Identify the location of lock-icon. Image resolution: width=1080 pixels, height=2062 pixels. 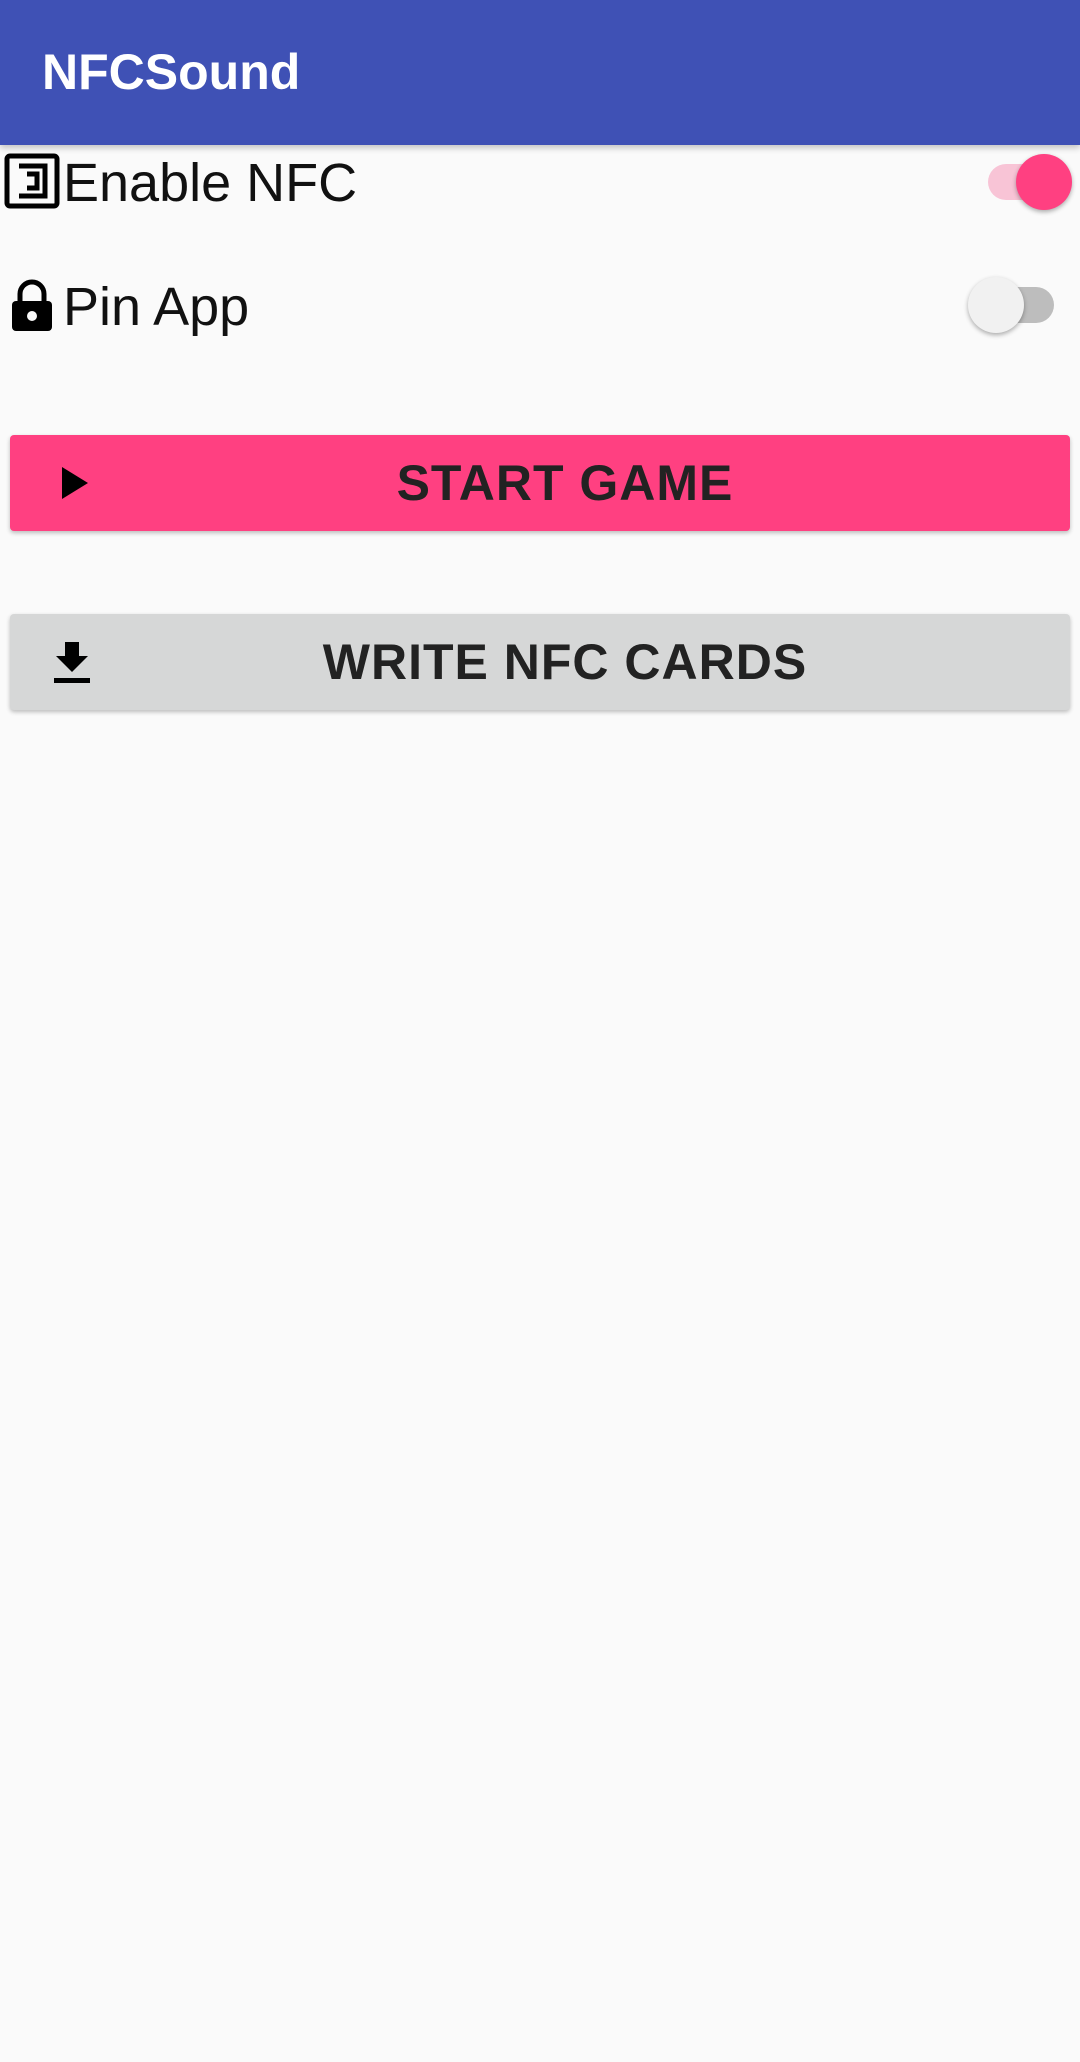
(32, 305).